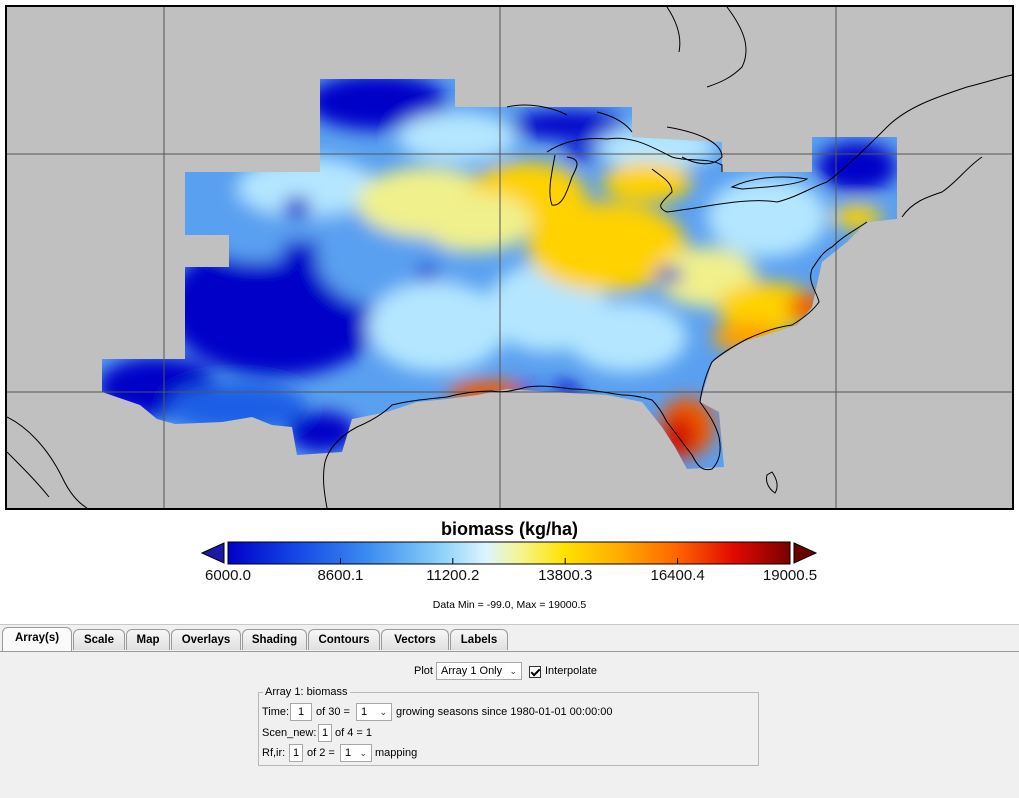 This screenshot has height=798, width=1019. I want to click on time-label: Time:, so click(276, 712).